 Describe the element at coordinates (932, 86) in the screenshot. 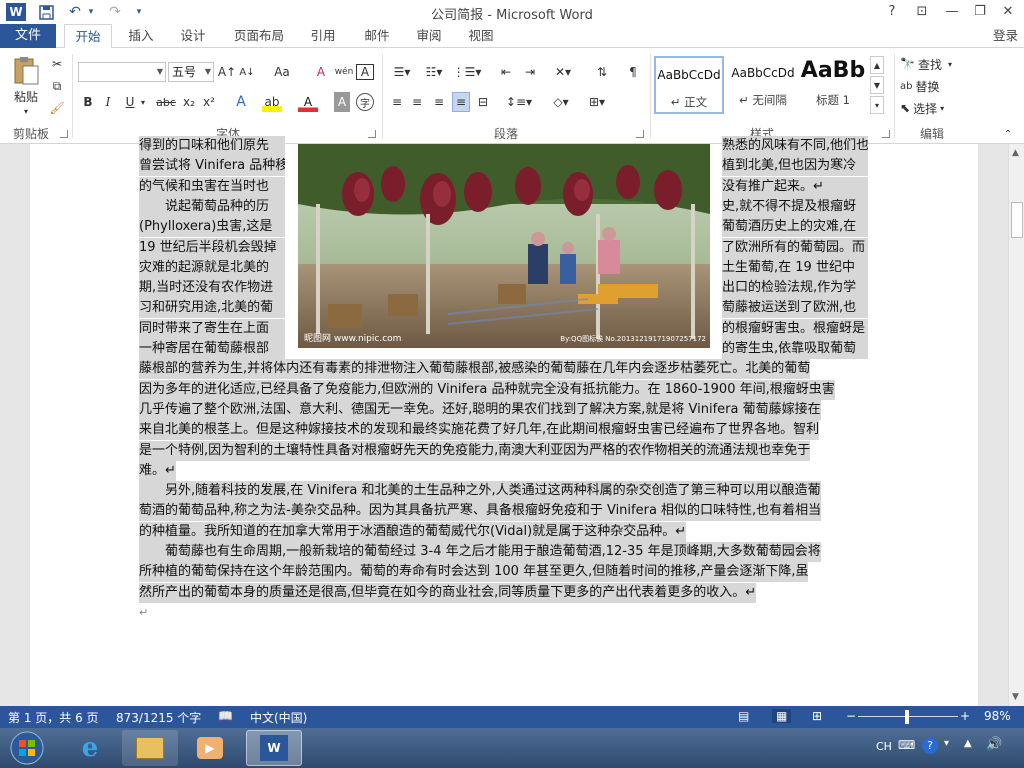

I see `replace-button: ab 替换` at that location.